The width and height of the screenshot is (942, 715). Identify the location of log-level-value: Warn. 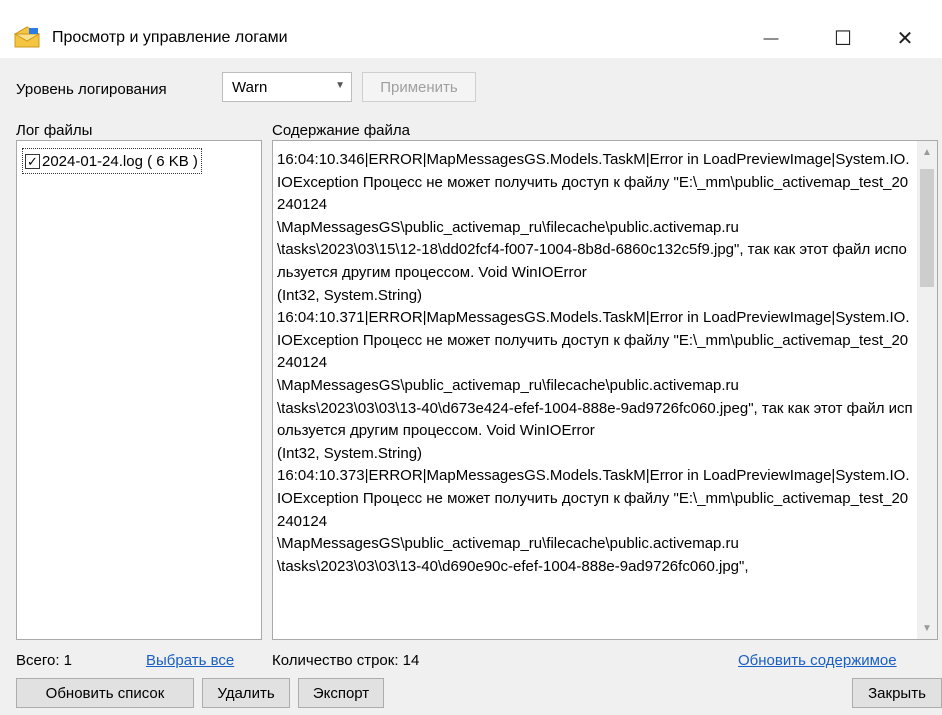
(250, 87).